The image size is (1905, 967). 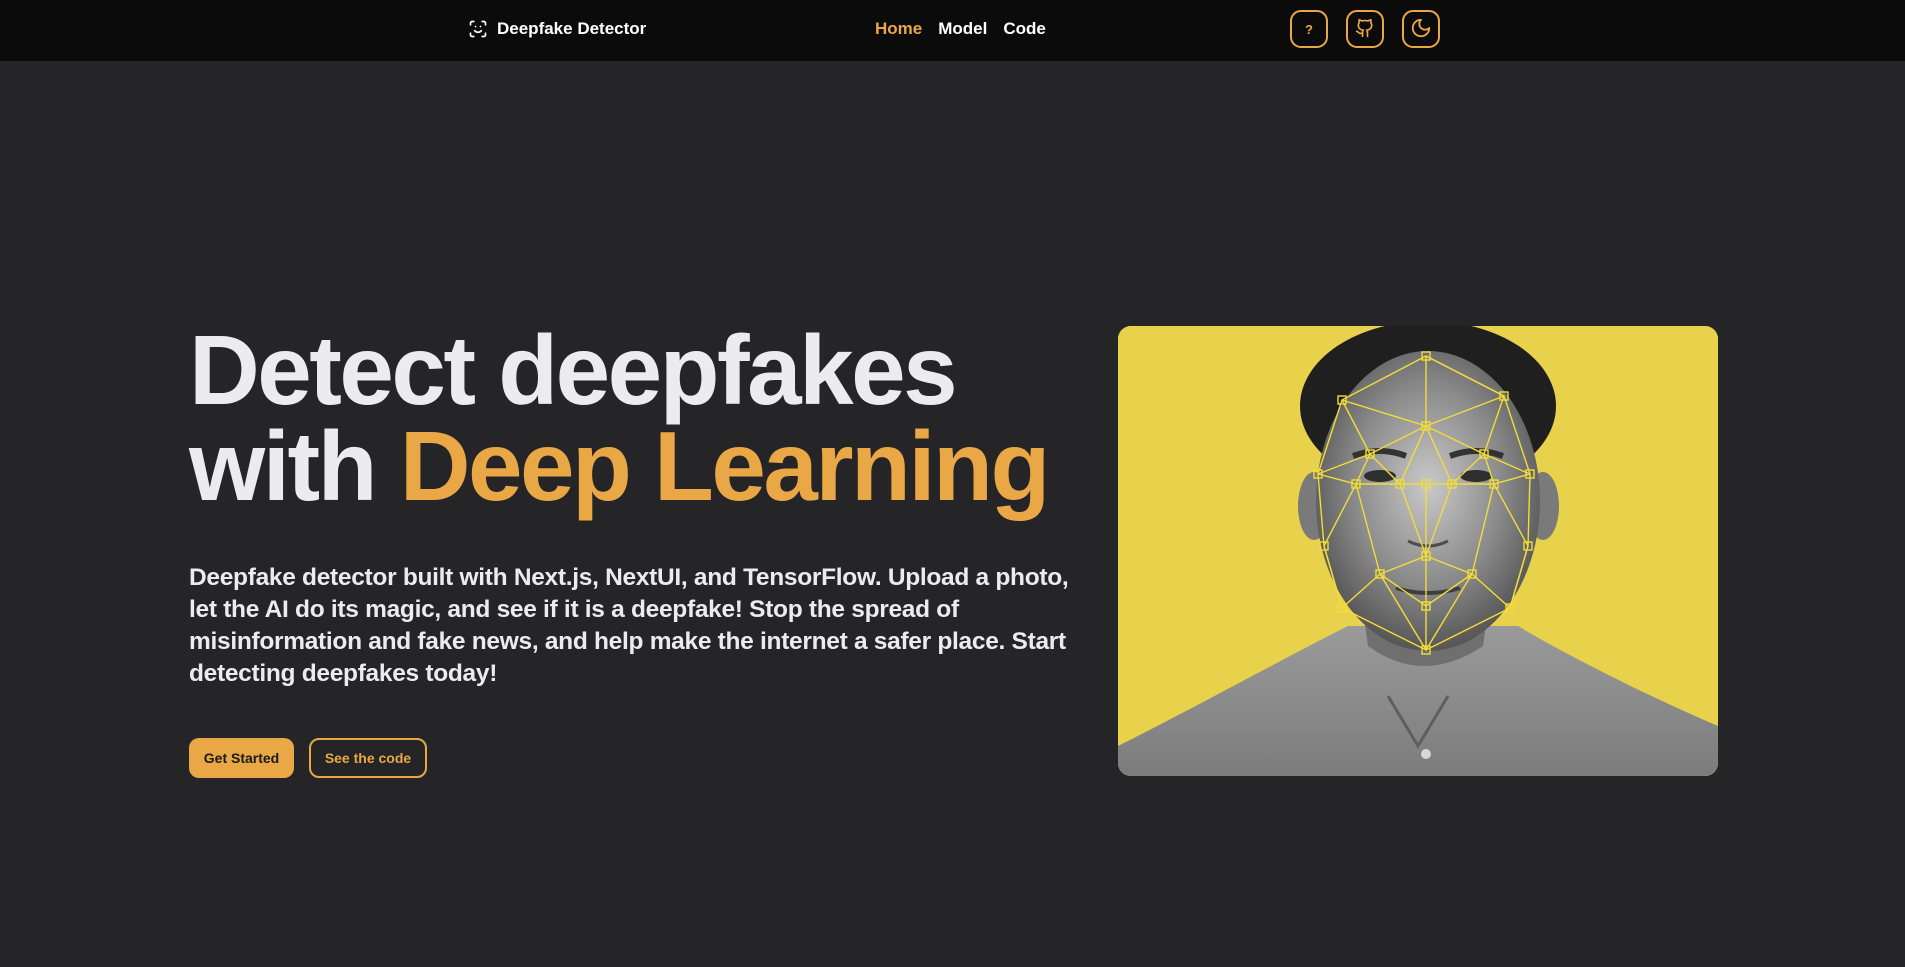 I want to click on get-started-button: Get Started, so click(x=241, y=758).